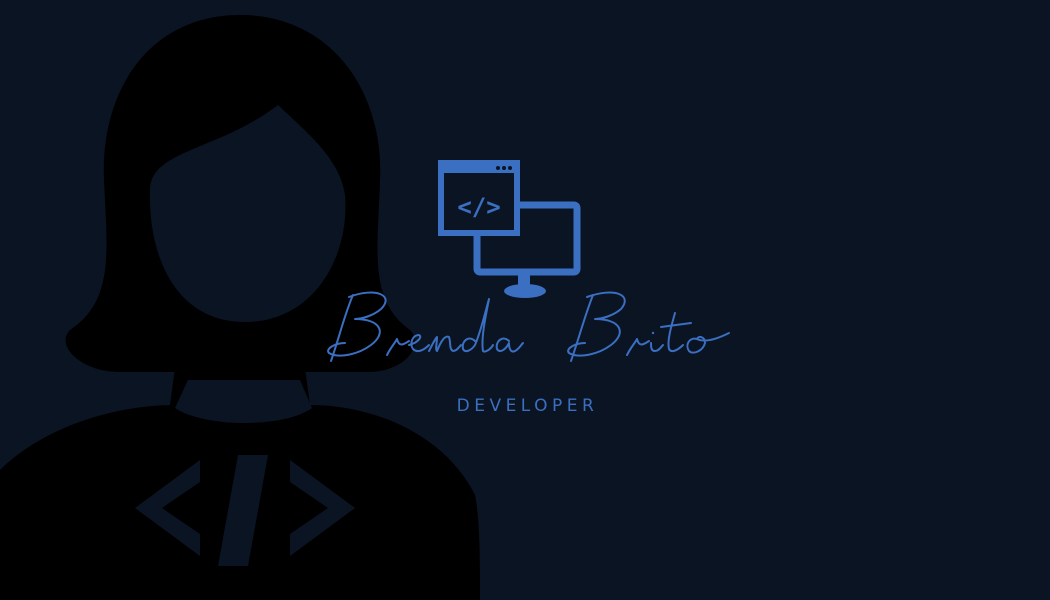 This screenshot has width=1050, height=600. I want to click on code-window-monitor-icon: </>, so click(509, 229).